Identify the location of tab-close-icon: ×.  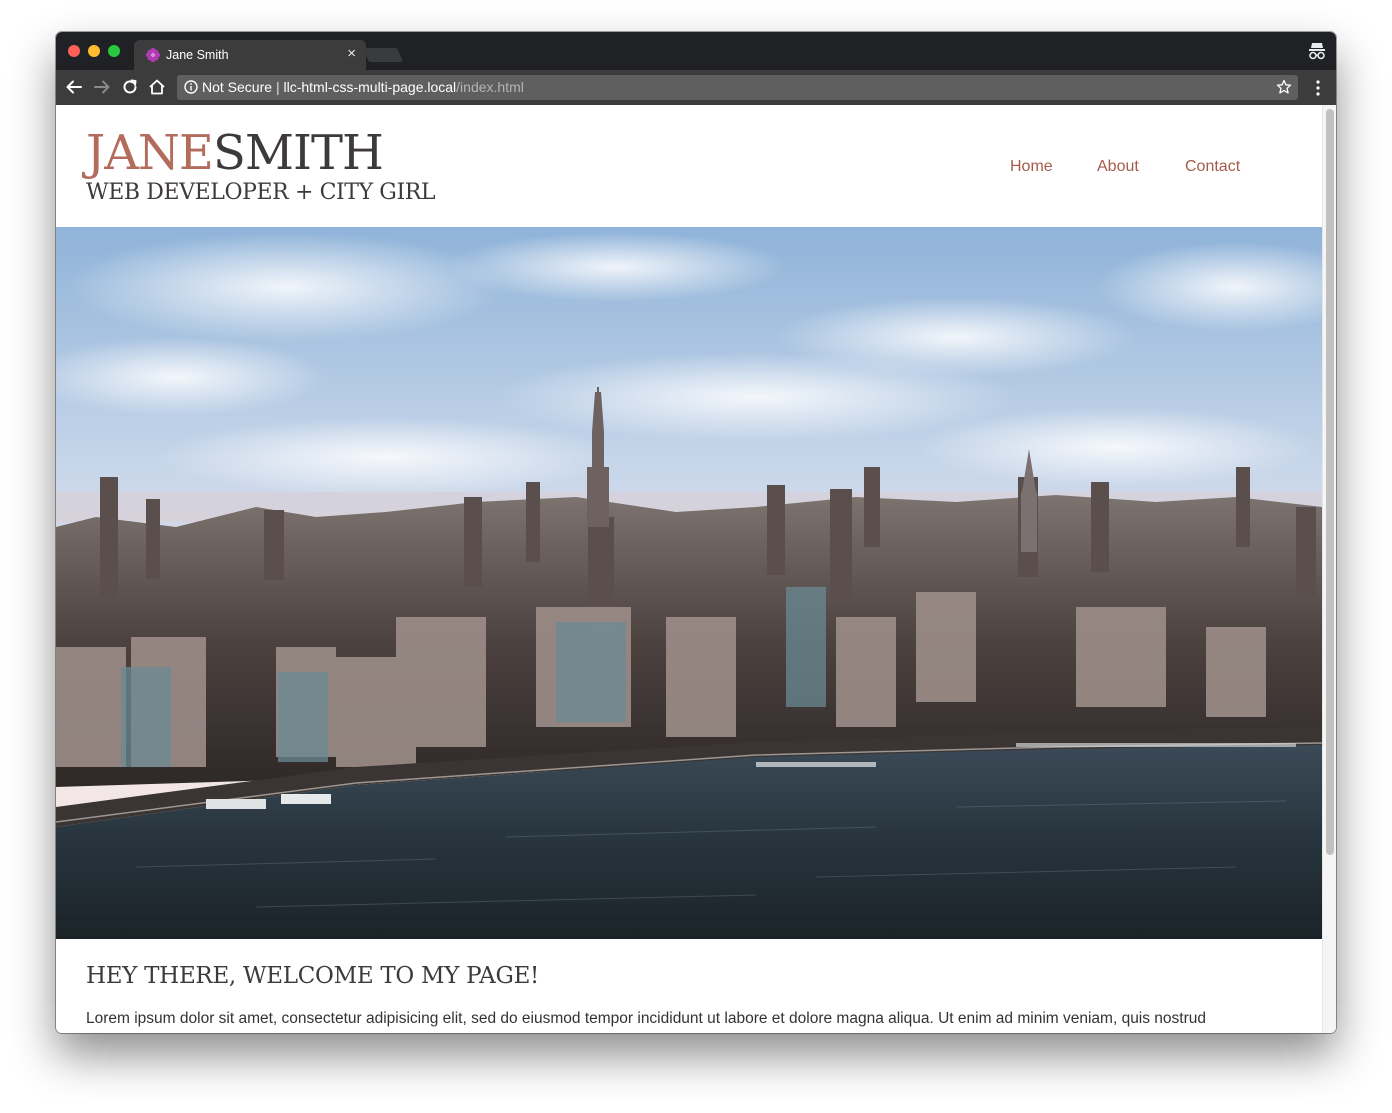
(351, 54).